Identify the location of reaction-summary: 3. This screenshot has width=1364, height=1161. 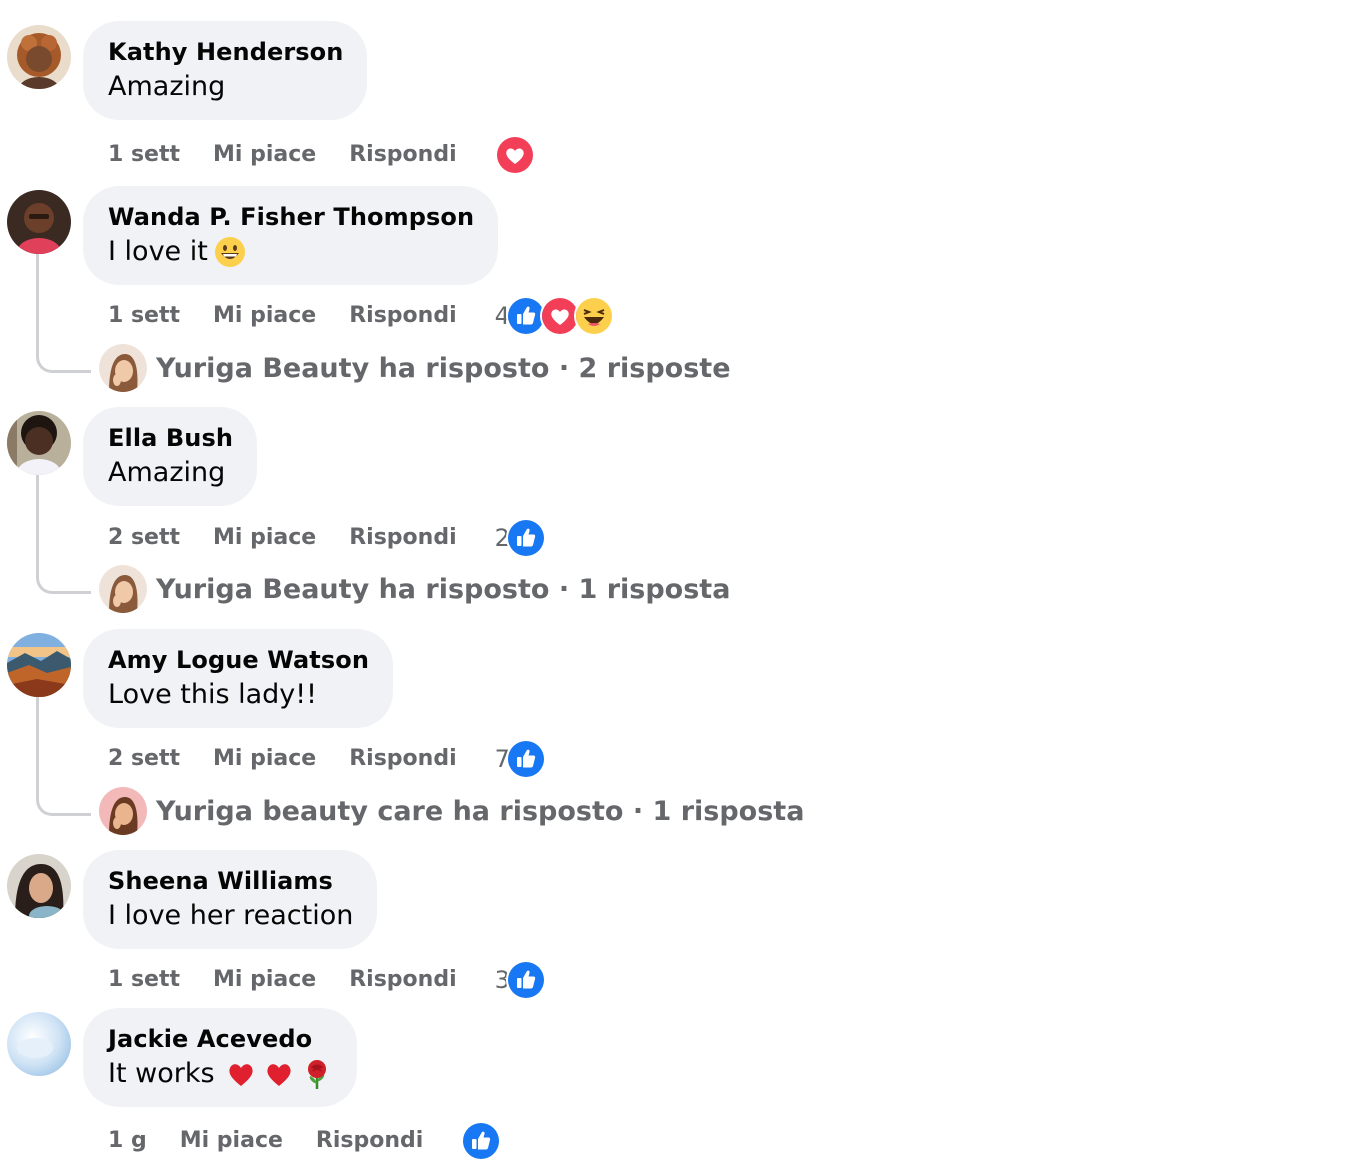
(520, 980).